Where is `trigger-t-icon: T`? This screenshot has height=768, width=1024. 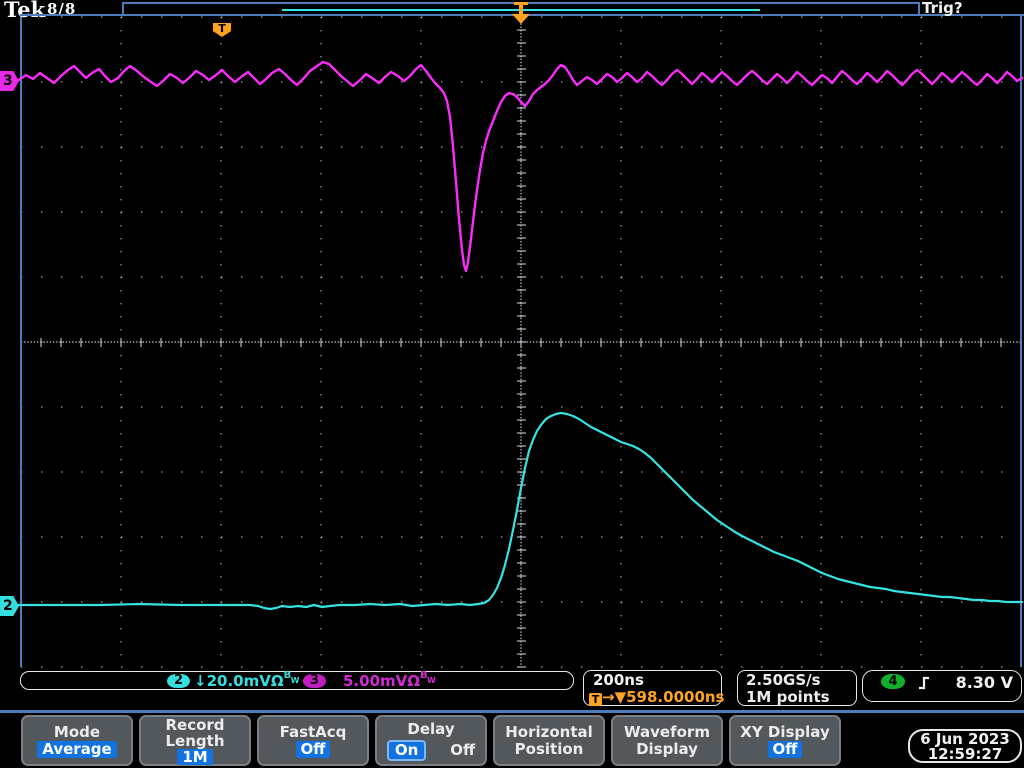 trigger-t-icon: T is located at coordinates (595, 699).